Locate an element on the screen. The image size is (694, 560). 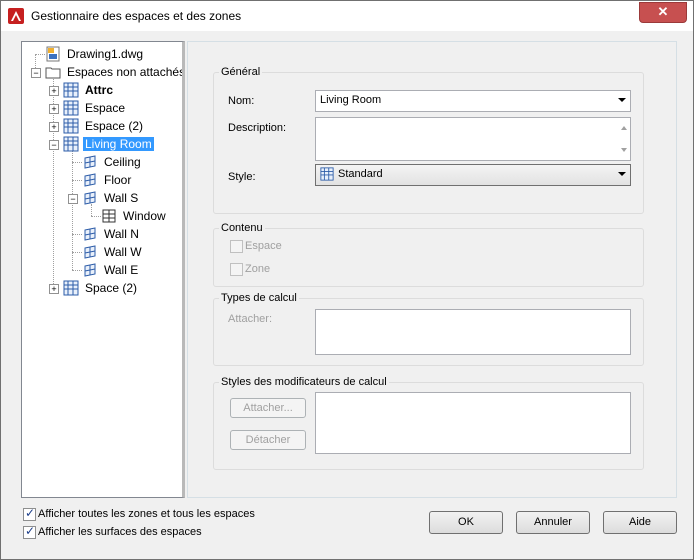
description-field is located at coordinates (473, 139).